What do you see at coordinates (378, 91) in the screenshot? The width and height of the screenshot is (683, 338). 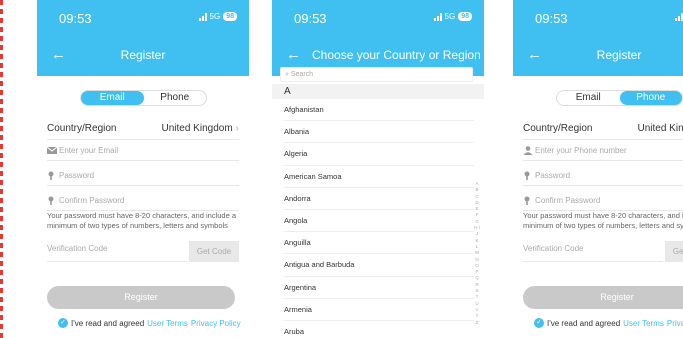 I see `section-header: A` at bounding box center [378, 91].